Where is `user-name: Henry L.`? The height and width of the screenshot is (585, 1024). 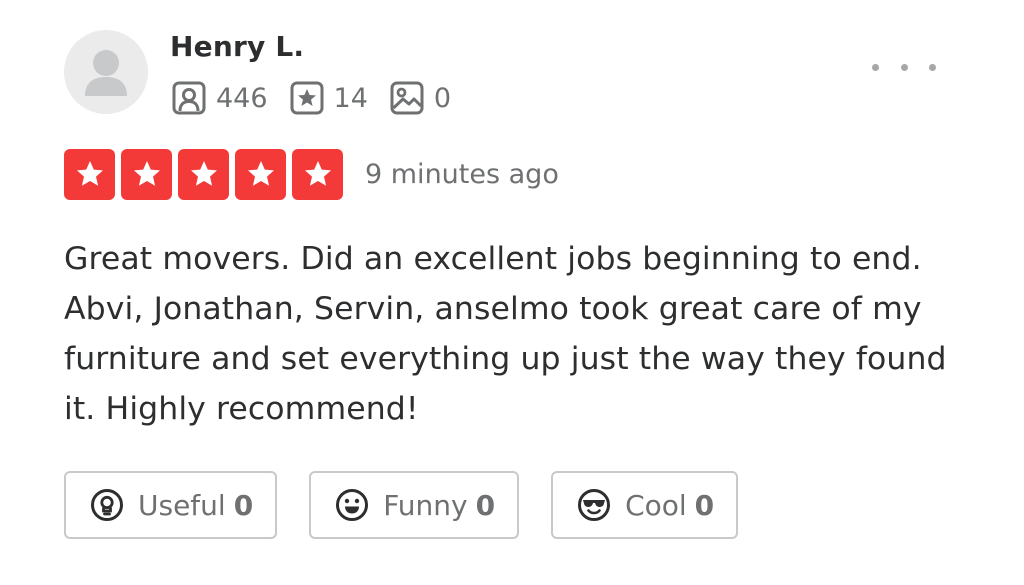 user-name: Henry L. is located at coordinates (237, 46).